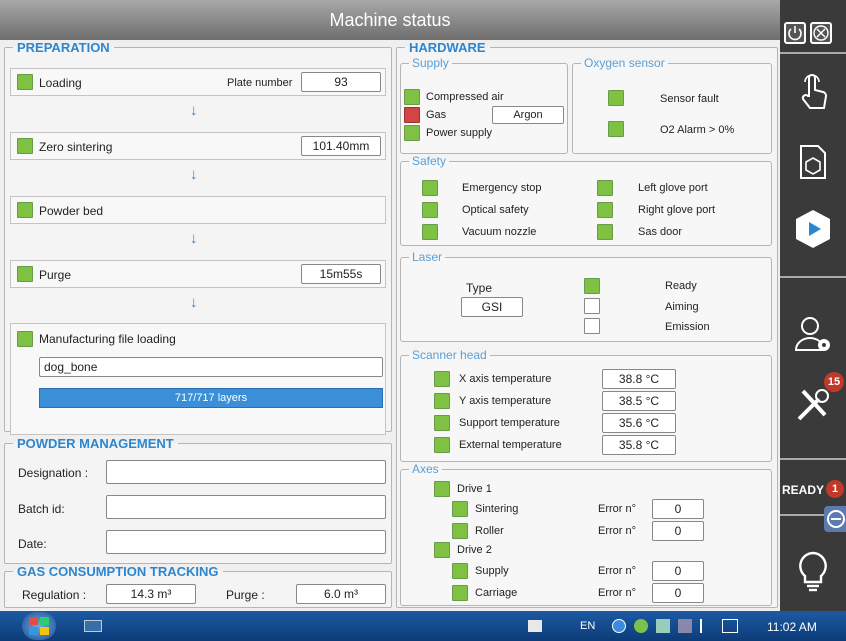 The width and height of the screenshot is (846, 641). I want to click on zero-sintering-row: Zero sintering 101.40mm, so click(198, 146).